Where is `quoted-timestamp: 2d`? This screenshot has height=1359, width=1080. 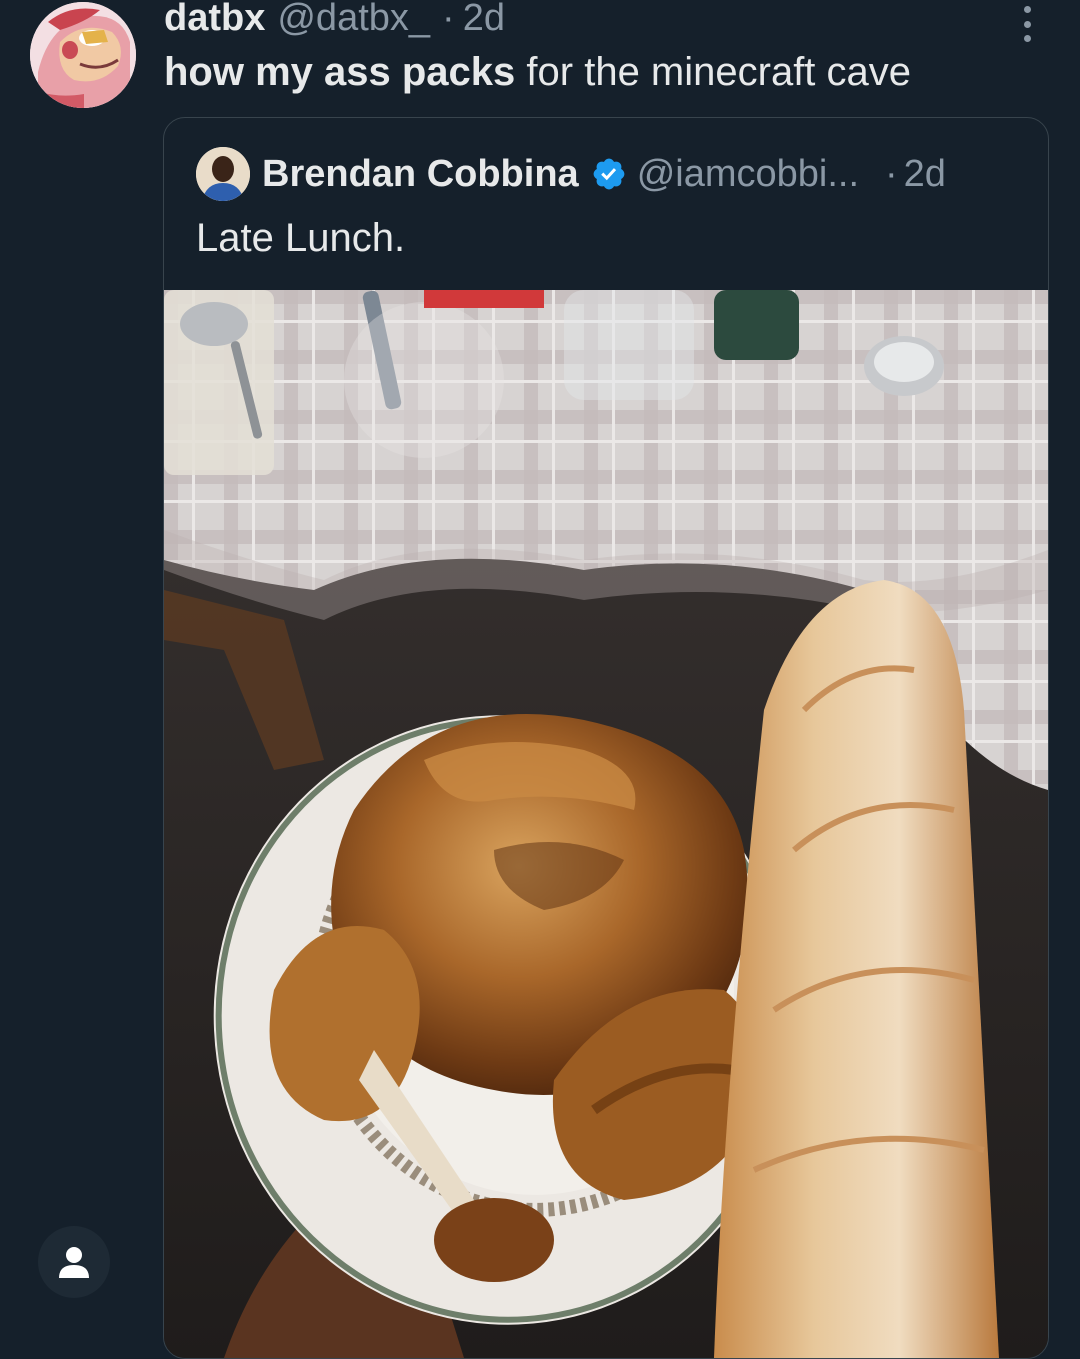
quoted-timestamp: 2d is located at coordinates (925, 174).